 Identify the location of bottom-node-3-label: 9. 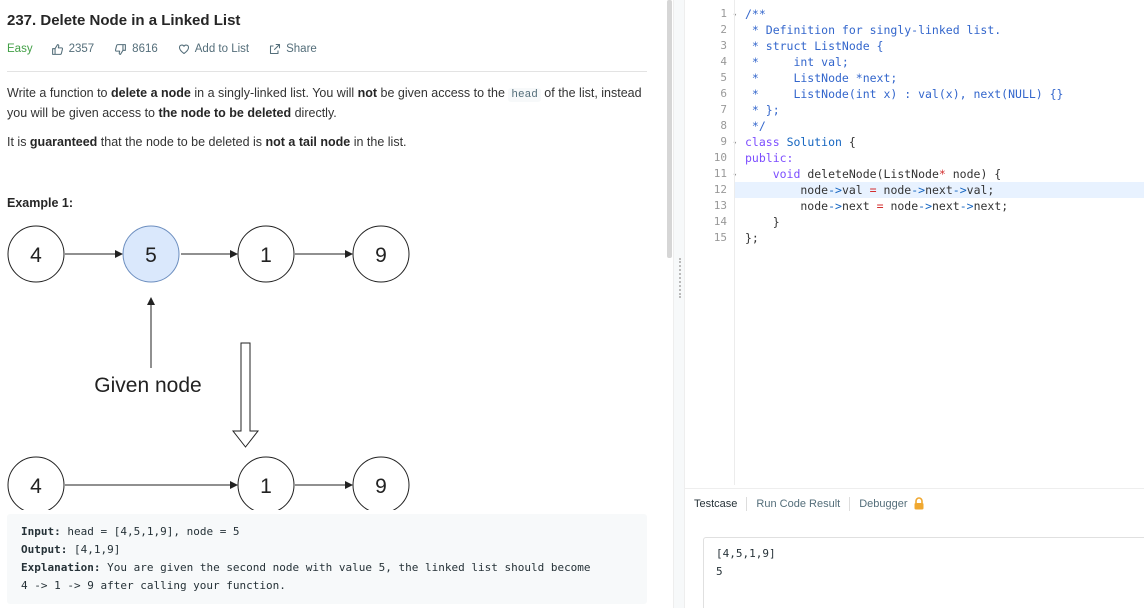
(381, 486).